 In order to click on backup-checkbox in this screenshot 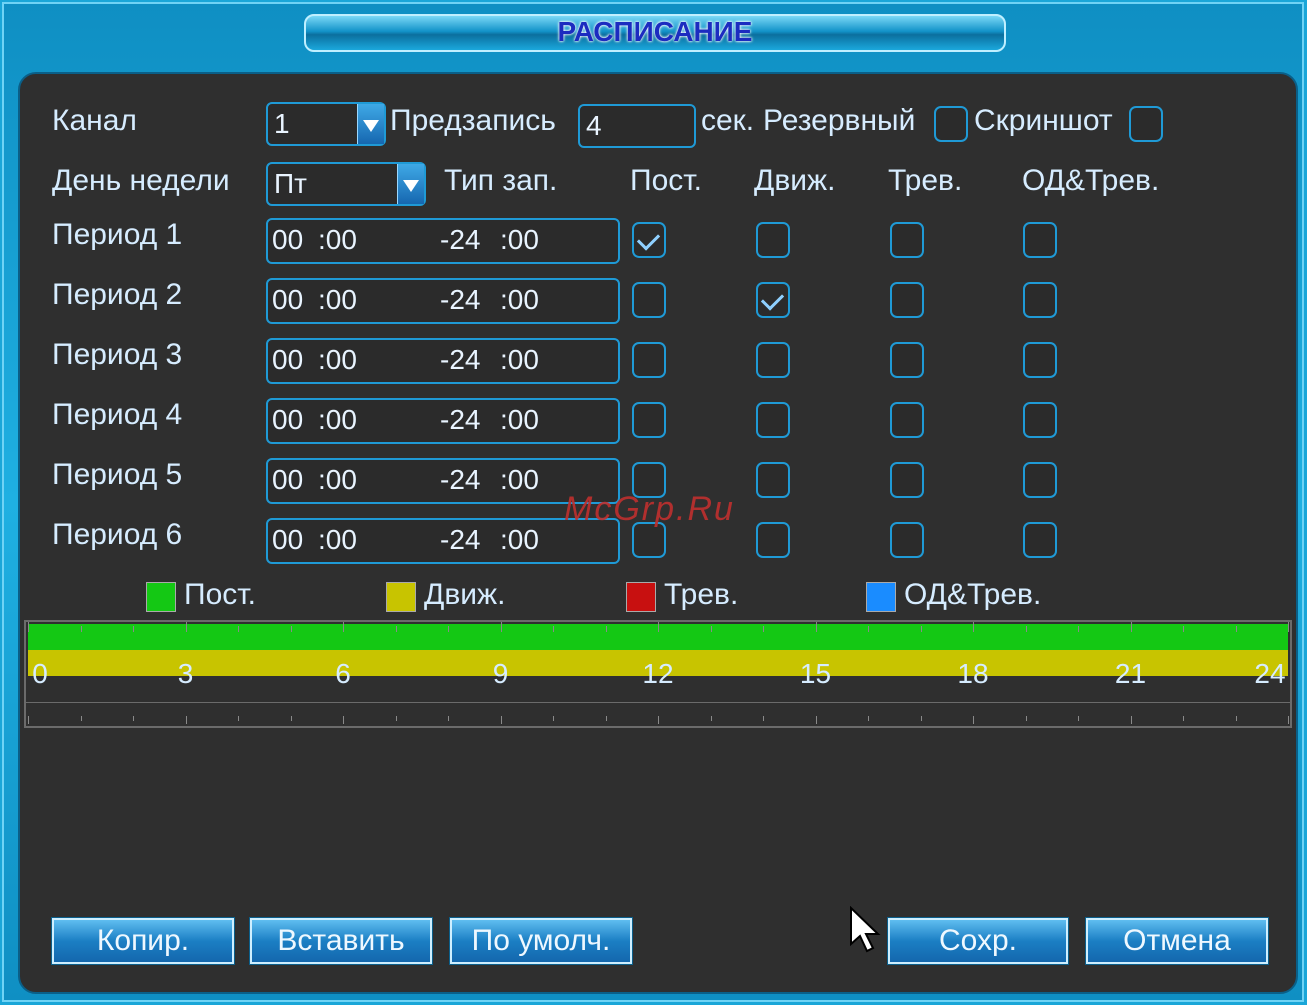, I will do `click(951, 124)`.